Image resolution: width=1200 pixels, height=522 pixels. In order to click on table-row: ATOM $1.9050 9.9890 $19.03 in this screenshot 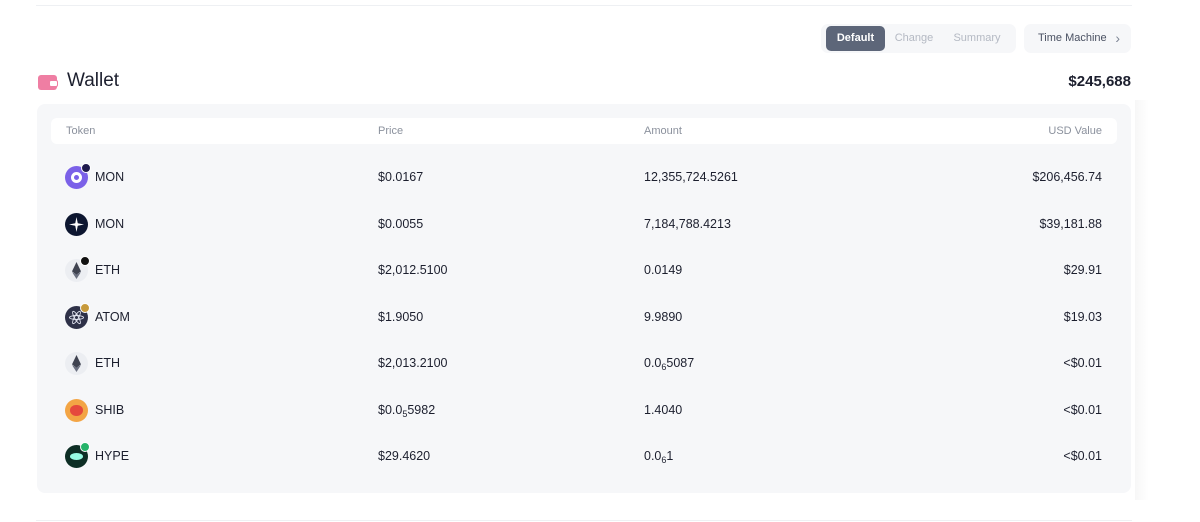, I will do `click(584, 317)`.